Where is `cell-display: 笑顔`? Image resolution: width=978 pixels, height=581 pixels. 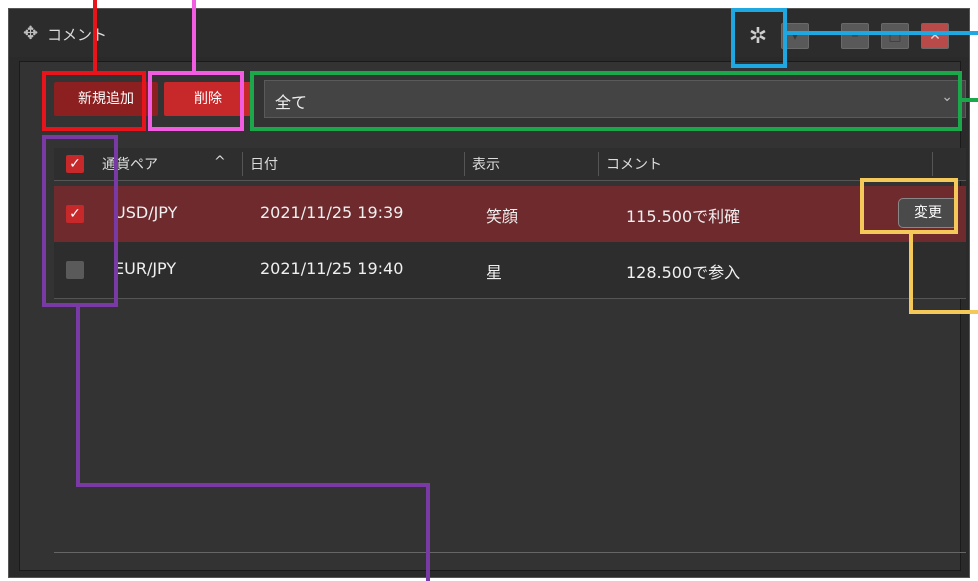 cell-display: 笑顔 is located at coordinates (502, 216).